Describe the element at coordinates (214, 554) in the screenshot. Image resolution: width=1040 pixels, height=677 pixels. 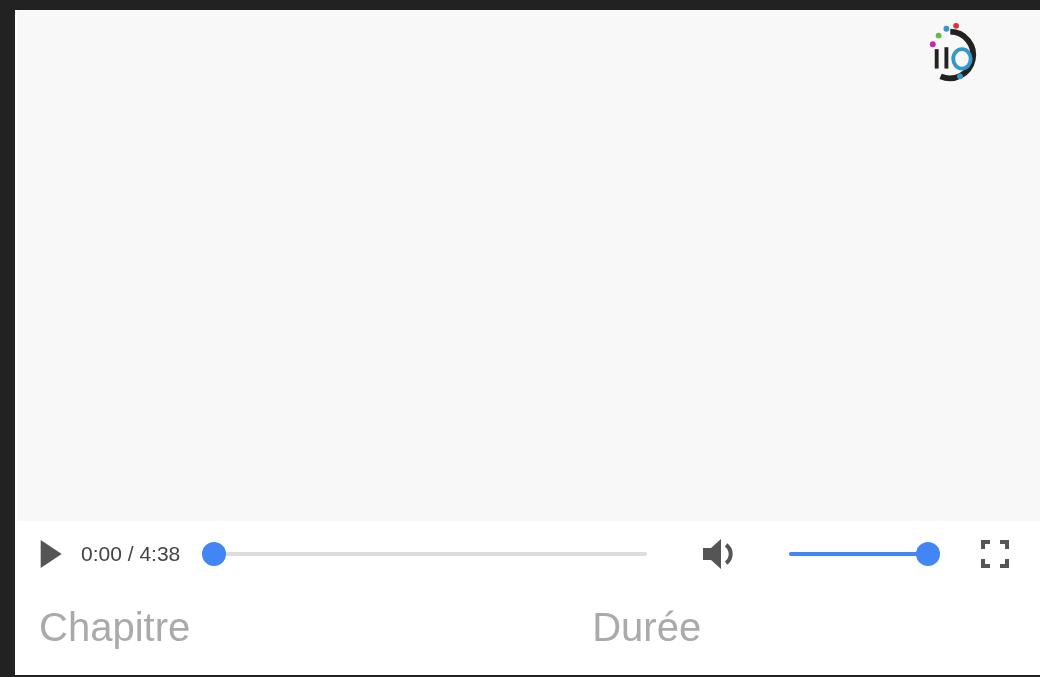
I see `seek-handle` at that location.